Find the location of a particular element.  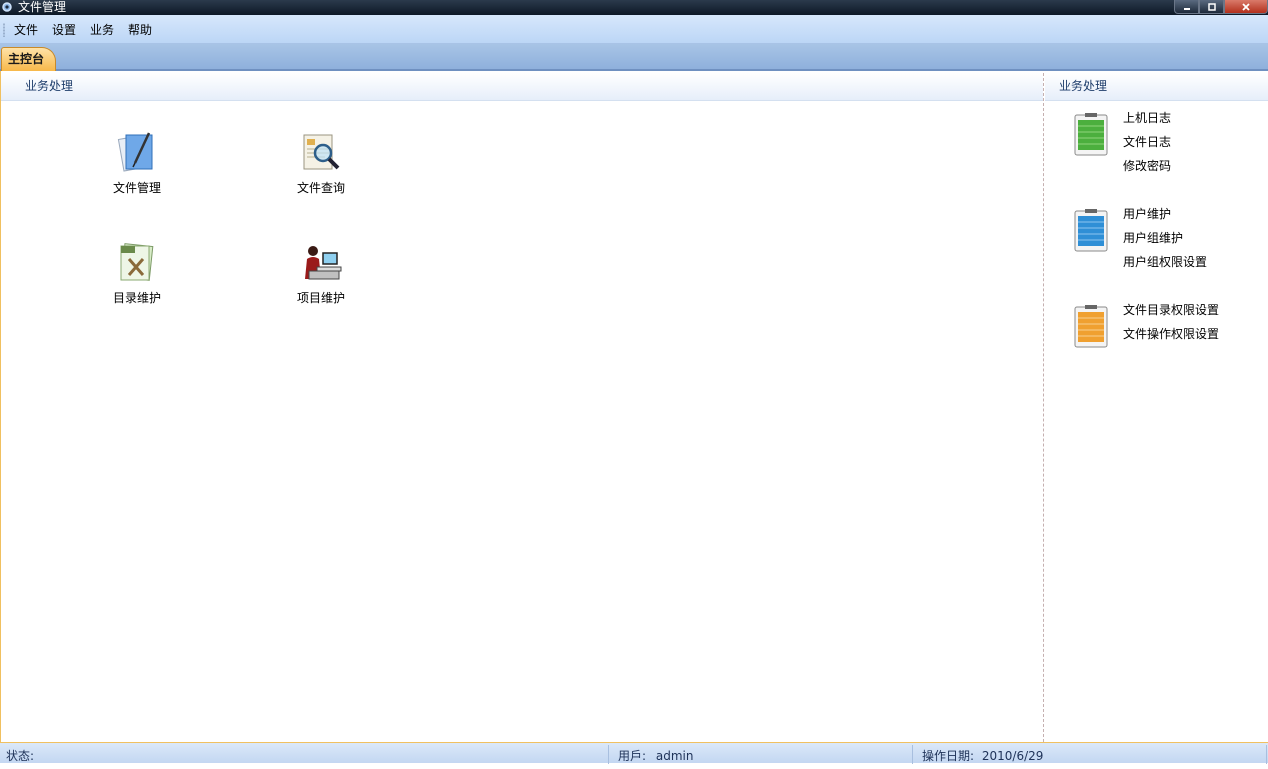

tile-directory-maintain: 目录维护 is located at coordinates (137, 272).